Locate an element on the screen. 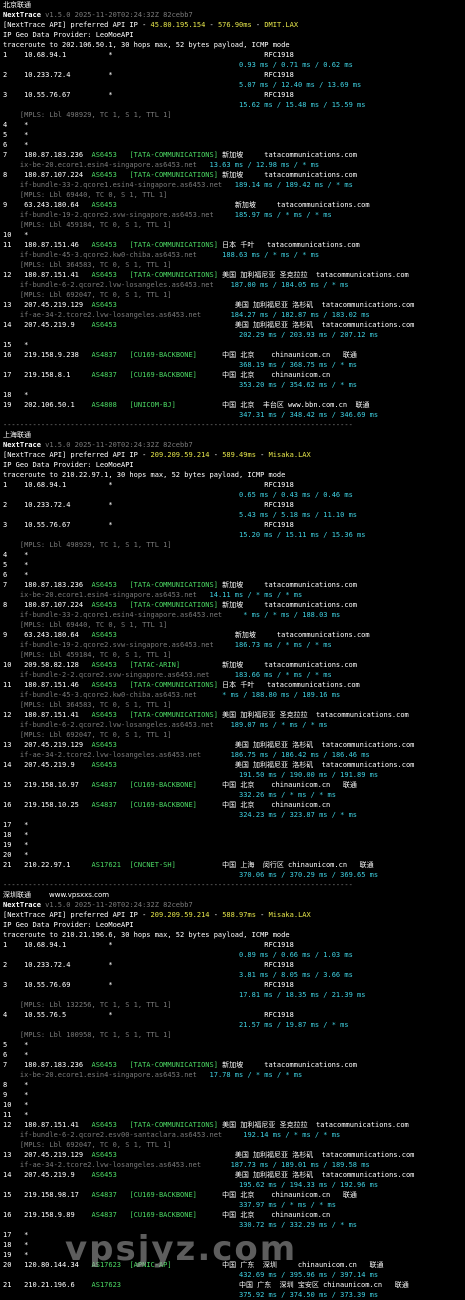 The height and width of the screenshot is (1300, 465). hop-segment: 188.63 ms / * ms / * ms is located at coordinates (258, 255).